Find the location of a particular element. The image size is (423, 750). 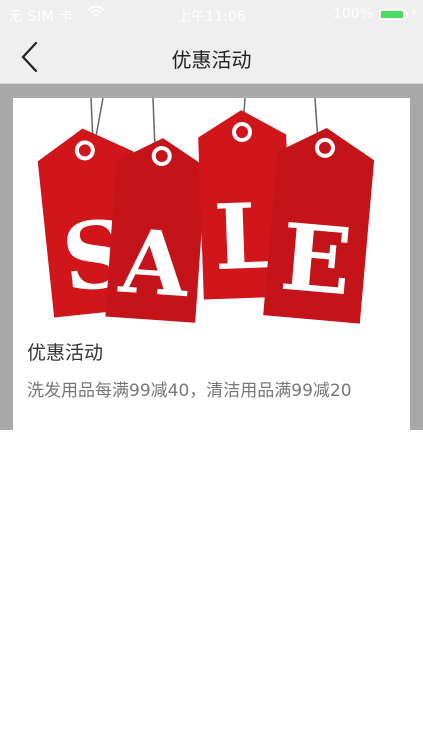

banner-letter-e: E is located at coordinates (316, 260).